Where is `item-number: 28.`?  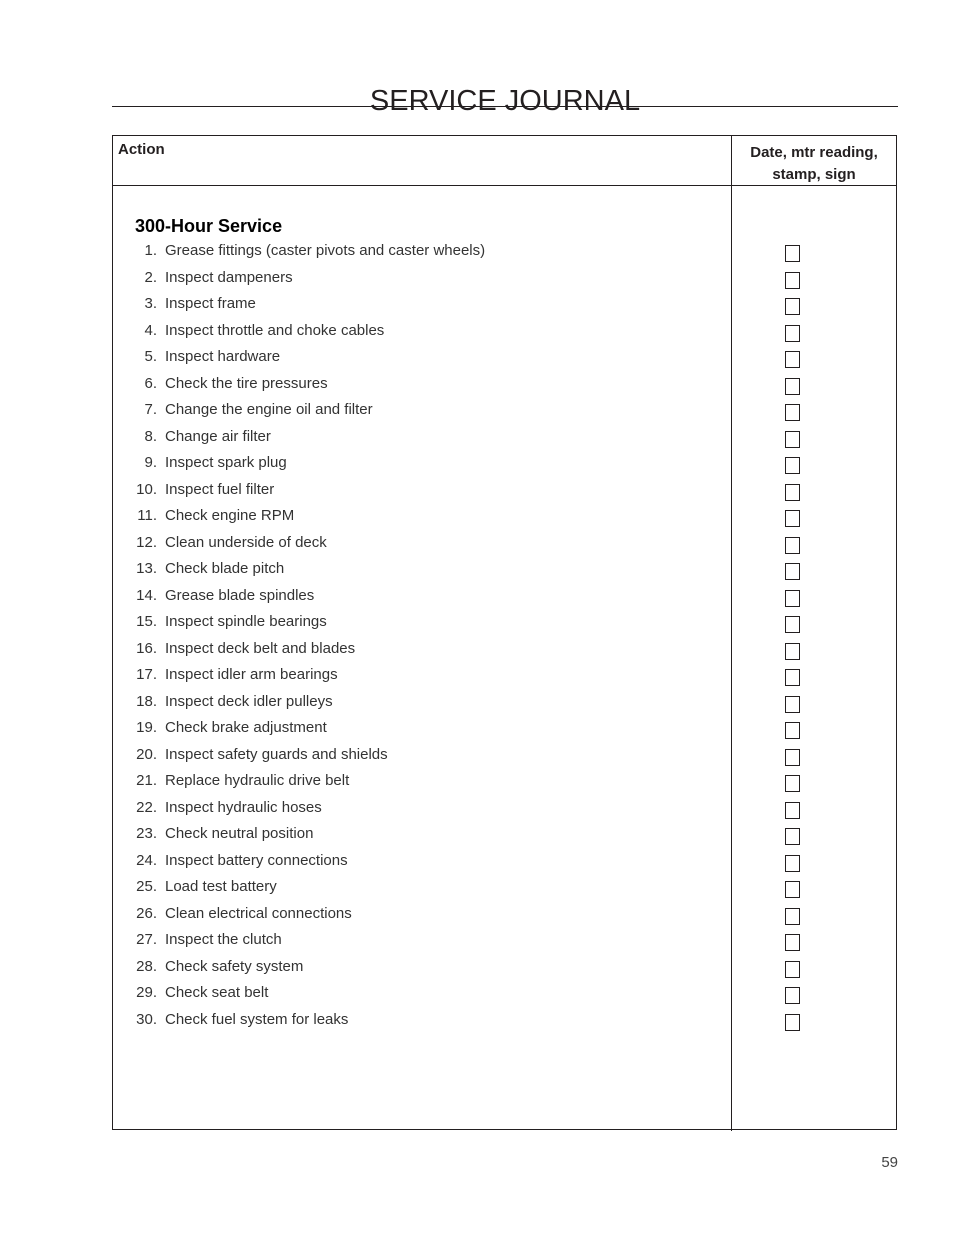
item-number: 28. is located at coordinates (146, 966).